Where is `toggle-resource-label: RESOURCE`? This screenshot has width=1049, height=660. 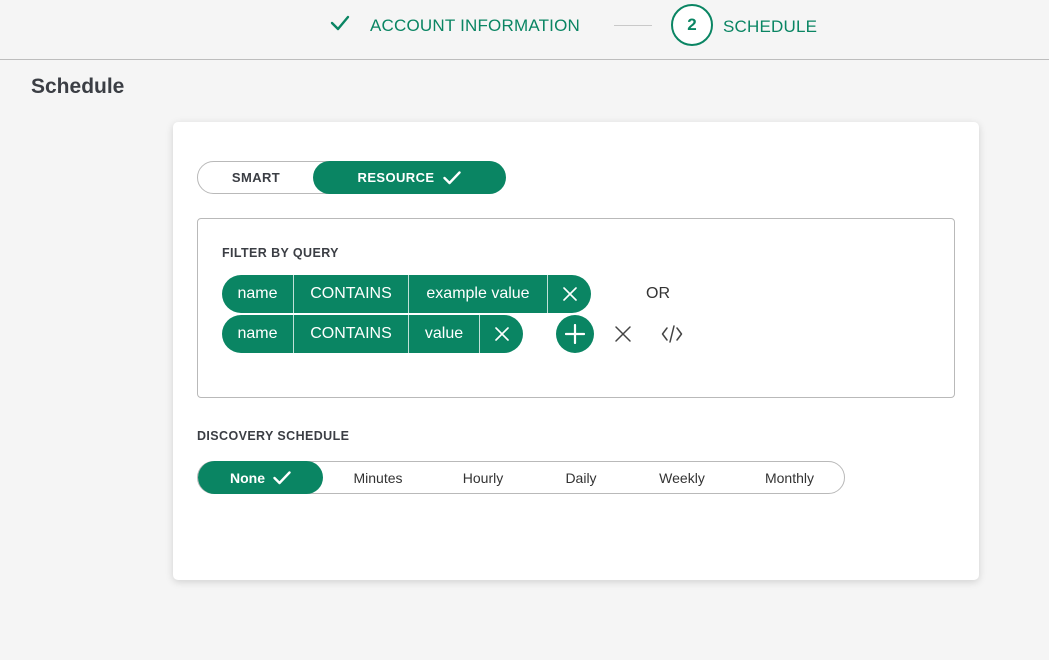
toggle-resource-label: RESOURCE is located at coordinates (396, 177).